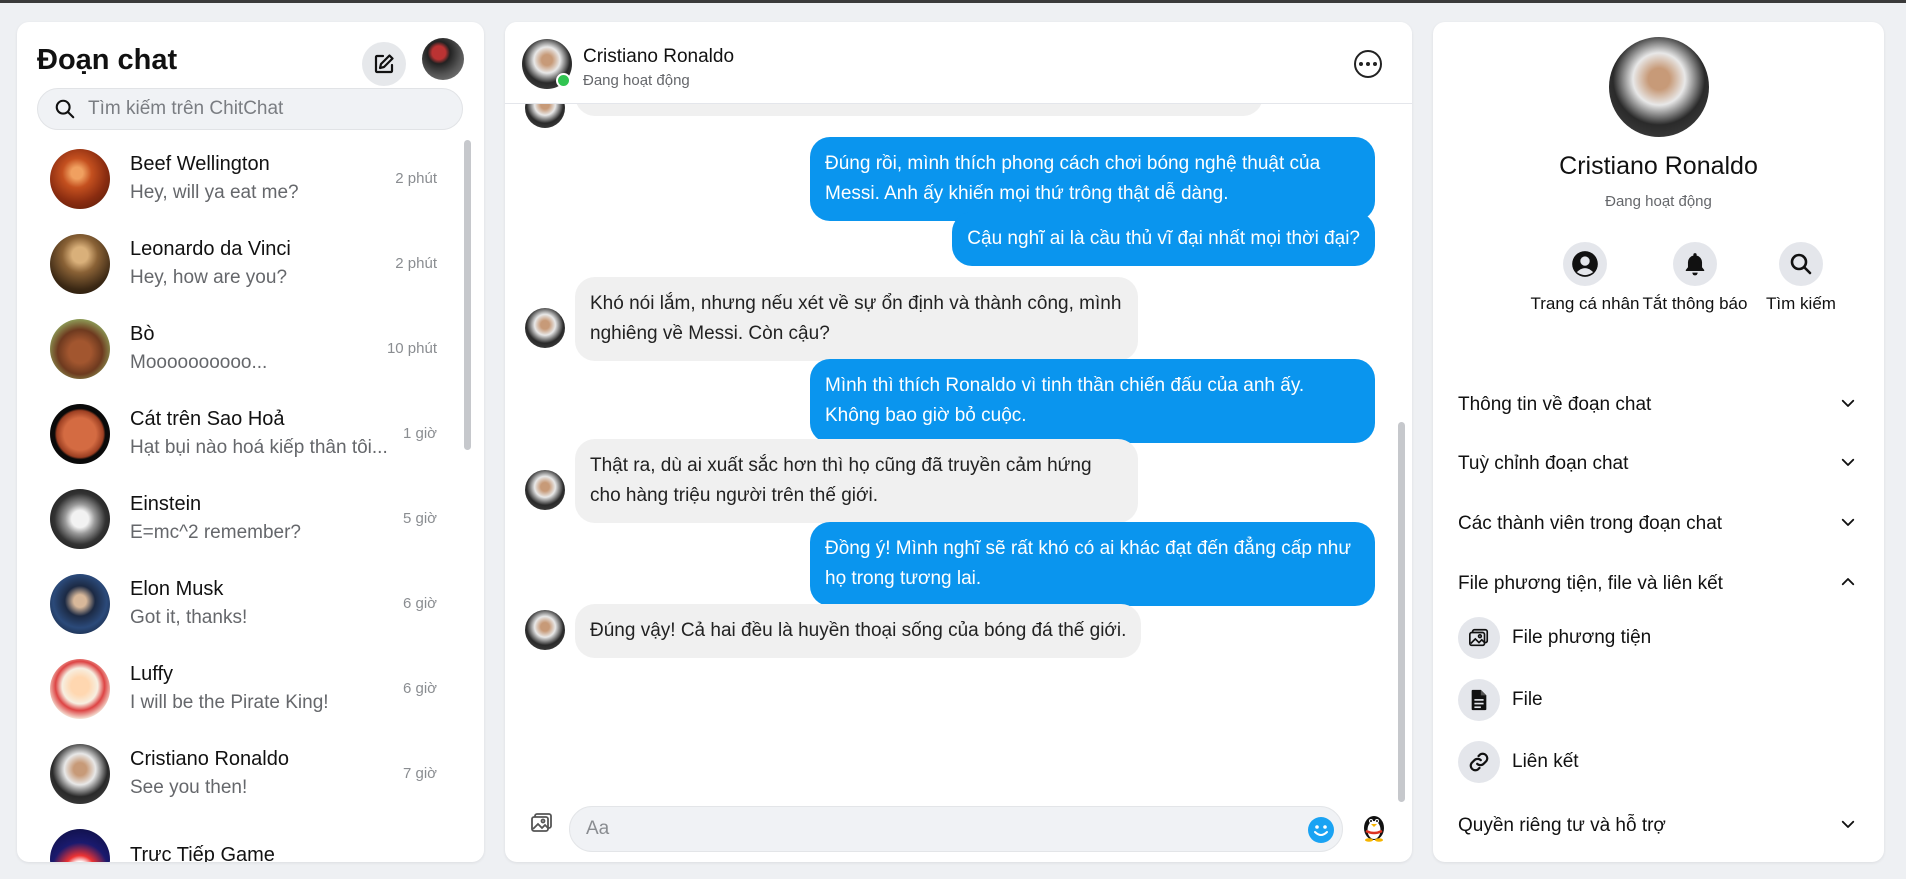 The height and width of the screenshot is (879, 1906). Describe the element at coordinates (209, 277) in the screenshot. I see `conversation-preview: Hey, how are you?` at that location.